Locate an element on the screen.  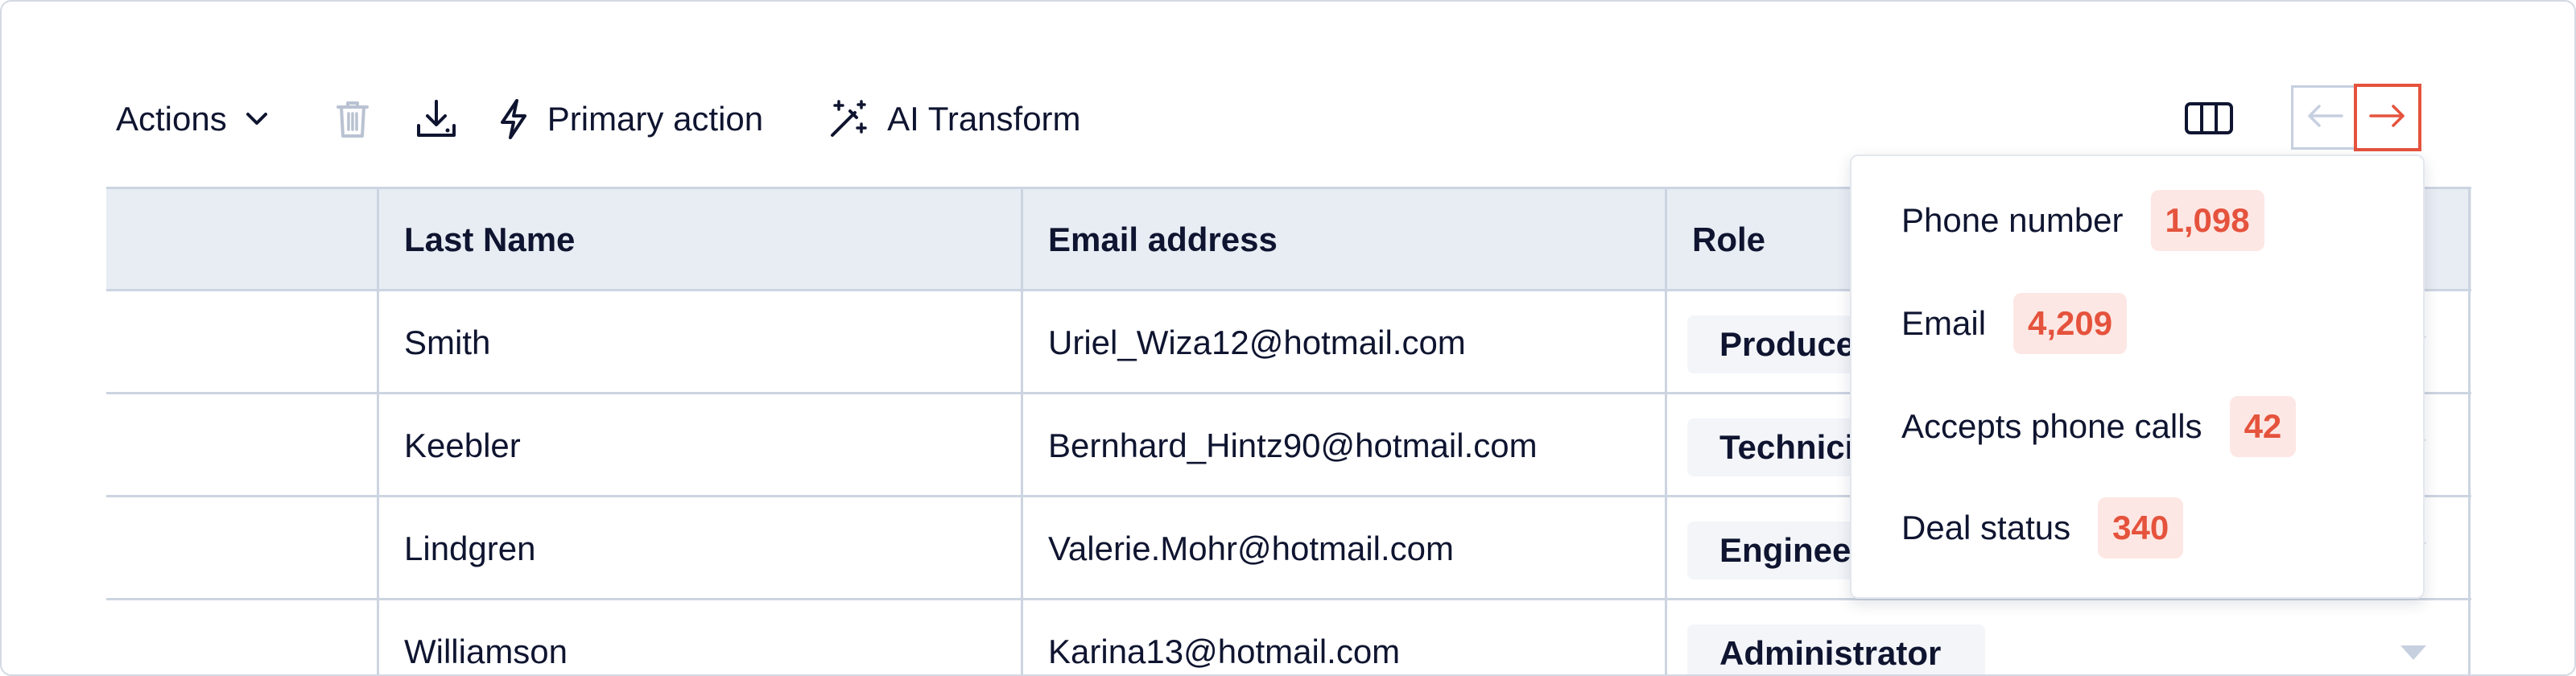
primary-action-label: Primary action is located at coordinates (655, 119).